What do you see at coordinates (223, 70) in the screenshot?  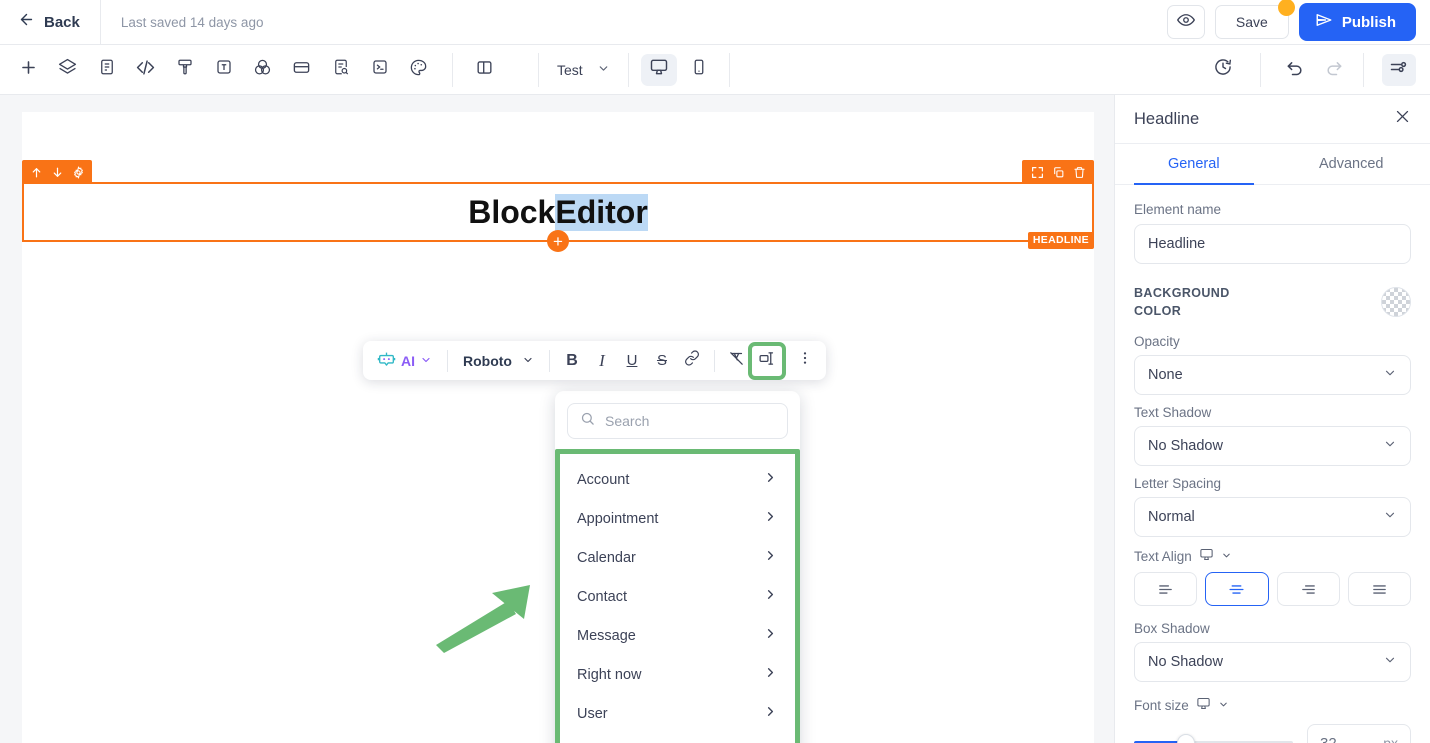 I see `text-box-button` at bounding box center [223, 70].